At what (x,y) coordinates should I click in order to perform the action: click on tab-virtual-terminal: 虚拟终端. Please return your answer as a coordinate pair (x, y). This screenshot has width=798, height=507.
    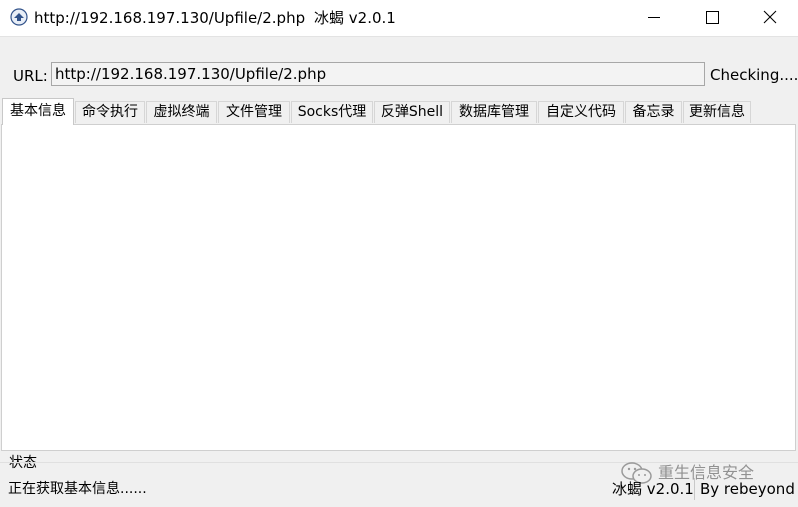
    Looking at the image, I should click on (181, 112).